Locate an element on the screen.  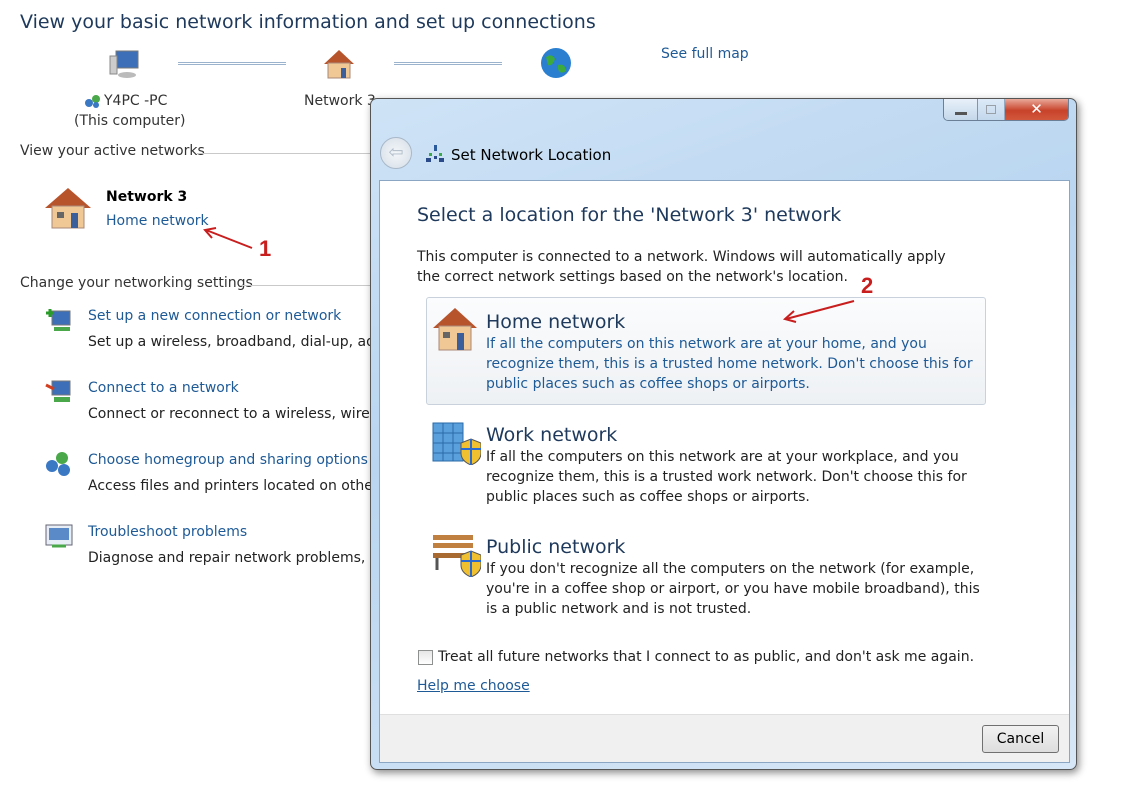
connect-network-icon is located at coordinates (58, 391).